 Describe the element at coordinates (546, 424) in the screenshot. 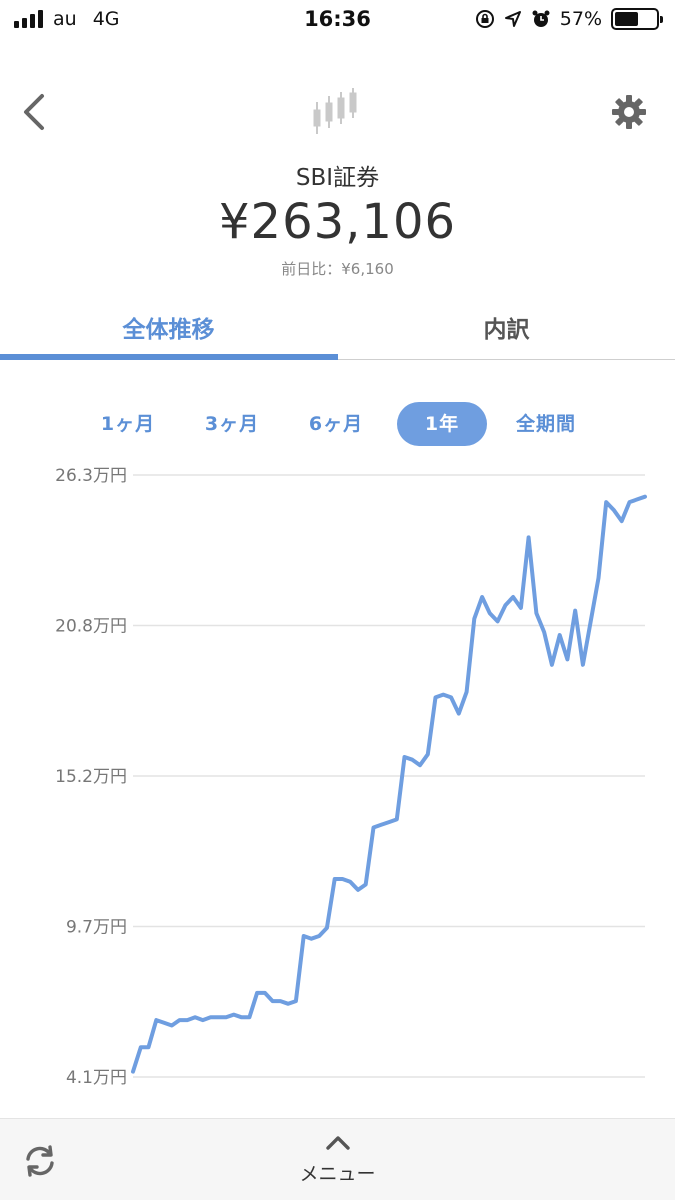

I see `period-all: 全期間` at that location.